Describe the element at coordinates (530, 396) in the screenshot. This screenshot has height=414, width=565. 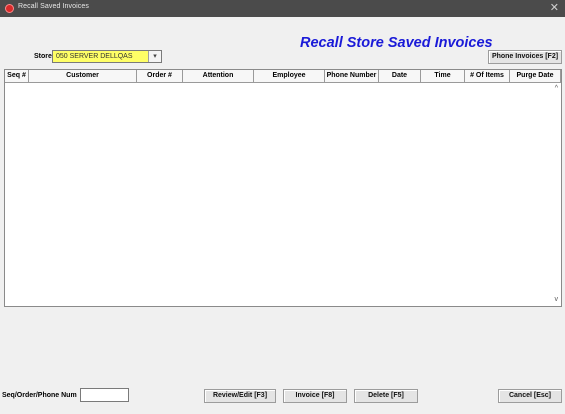
I see `cancel-button: Cancel [Esc]` at that location.